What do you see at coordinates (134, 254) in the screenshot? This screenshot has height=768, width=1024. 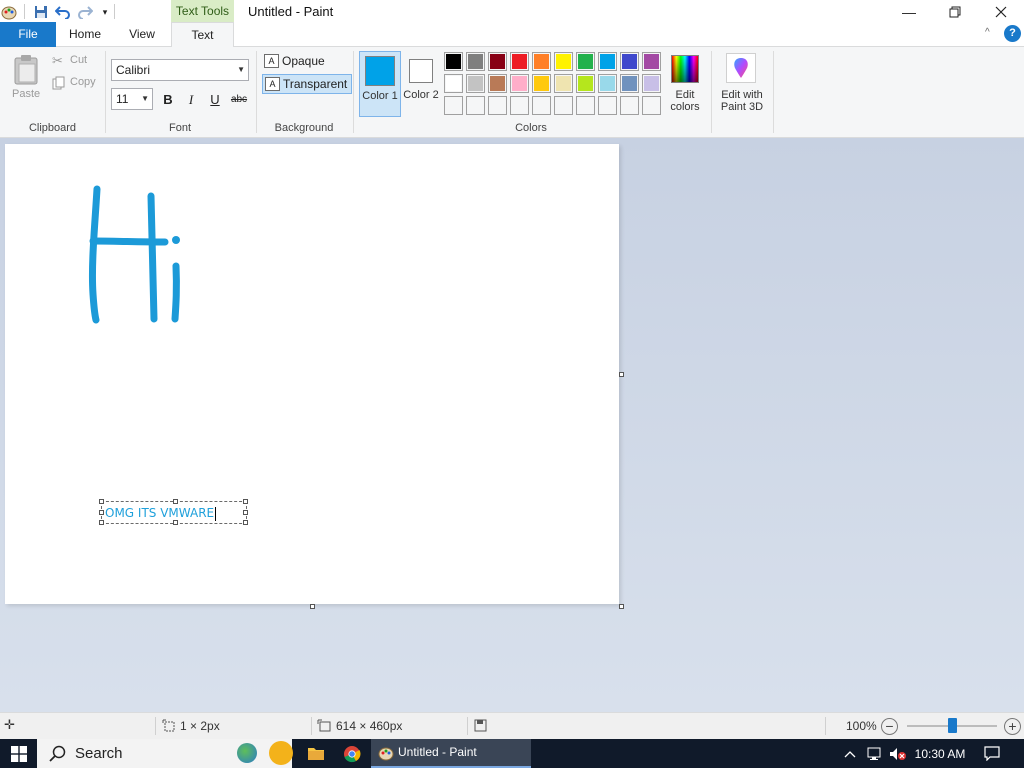 I see `freehand-hi-drawing` at bounding box center [134, 254].